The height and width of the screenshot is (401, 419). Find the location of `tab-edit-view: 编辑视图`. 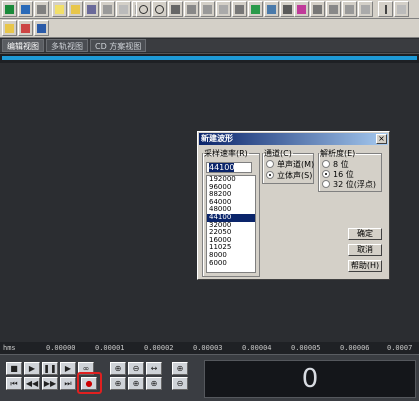

tab-edit-view: 编辑视图 is located at coordinates (23, 45).